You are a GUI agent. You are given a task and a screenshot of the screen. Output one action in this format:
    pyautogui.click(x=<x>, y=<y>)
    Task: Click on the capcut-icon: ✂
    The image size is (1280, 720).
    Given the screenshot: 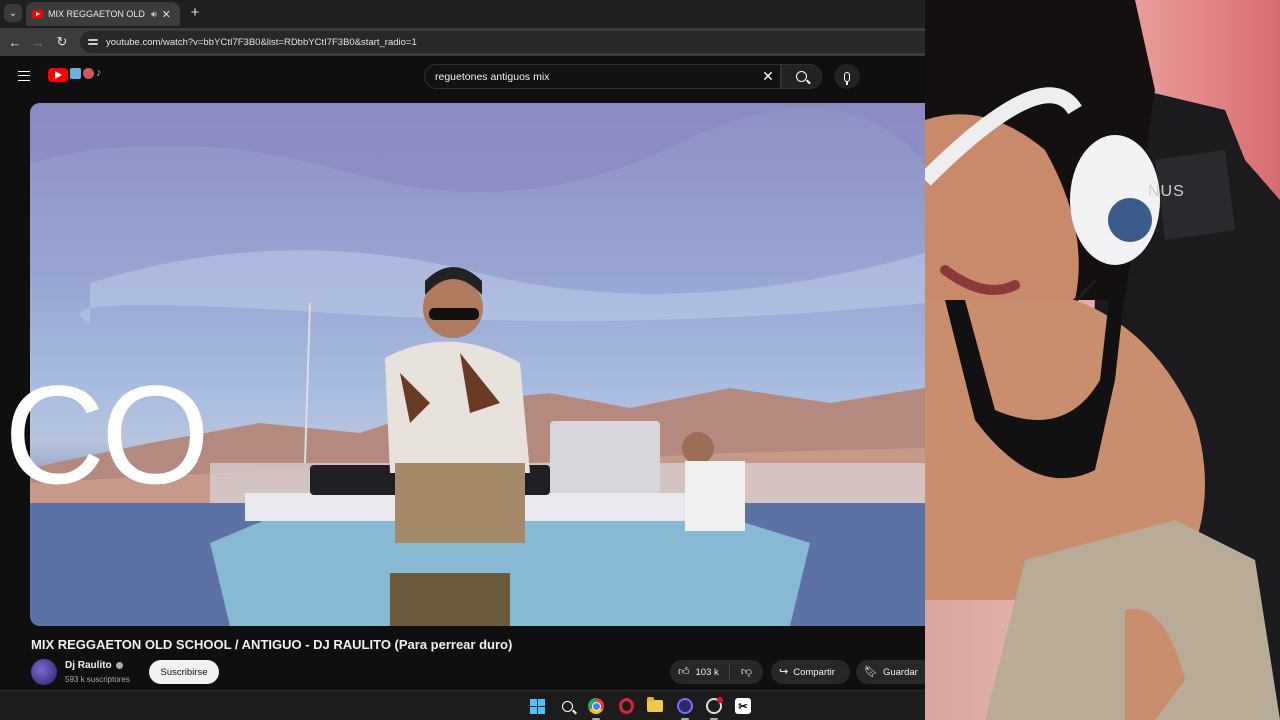 What is the action you would take?
    pyautogui.click(x=743, y=706)
    